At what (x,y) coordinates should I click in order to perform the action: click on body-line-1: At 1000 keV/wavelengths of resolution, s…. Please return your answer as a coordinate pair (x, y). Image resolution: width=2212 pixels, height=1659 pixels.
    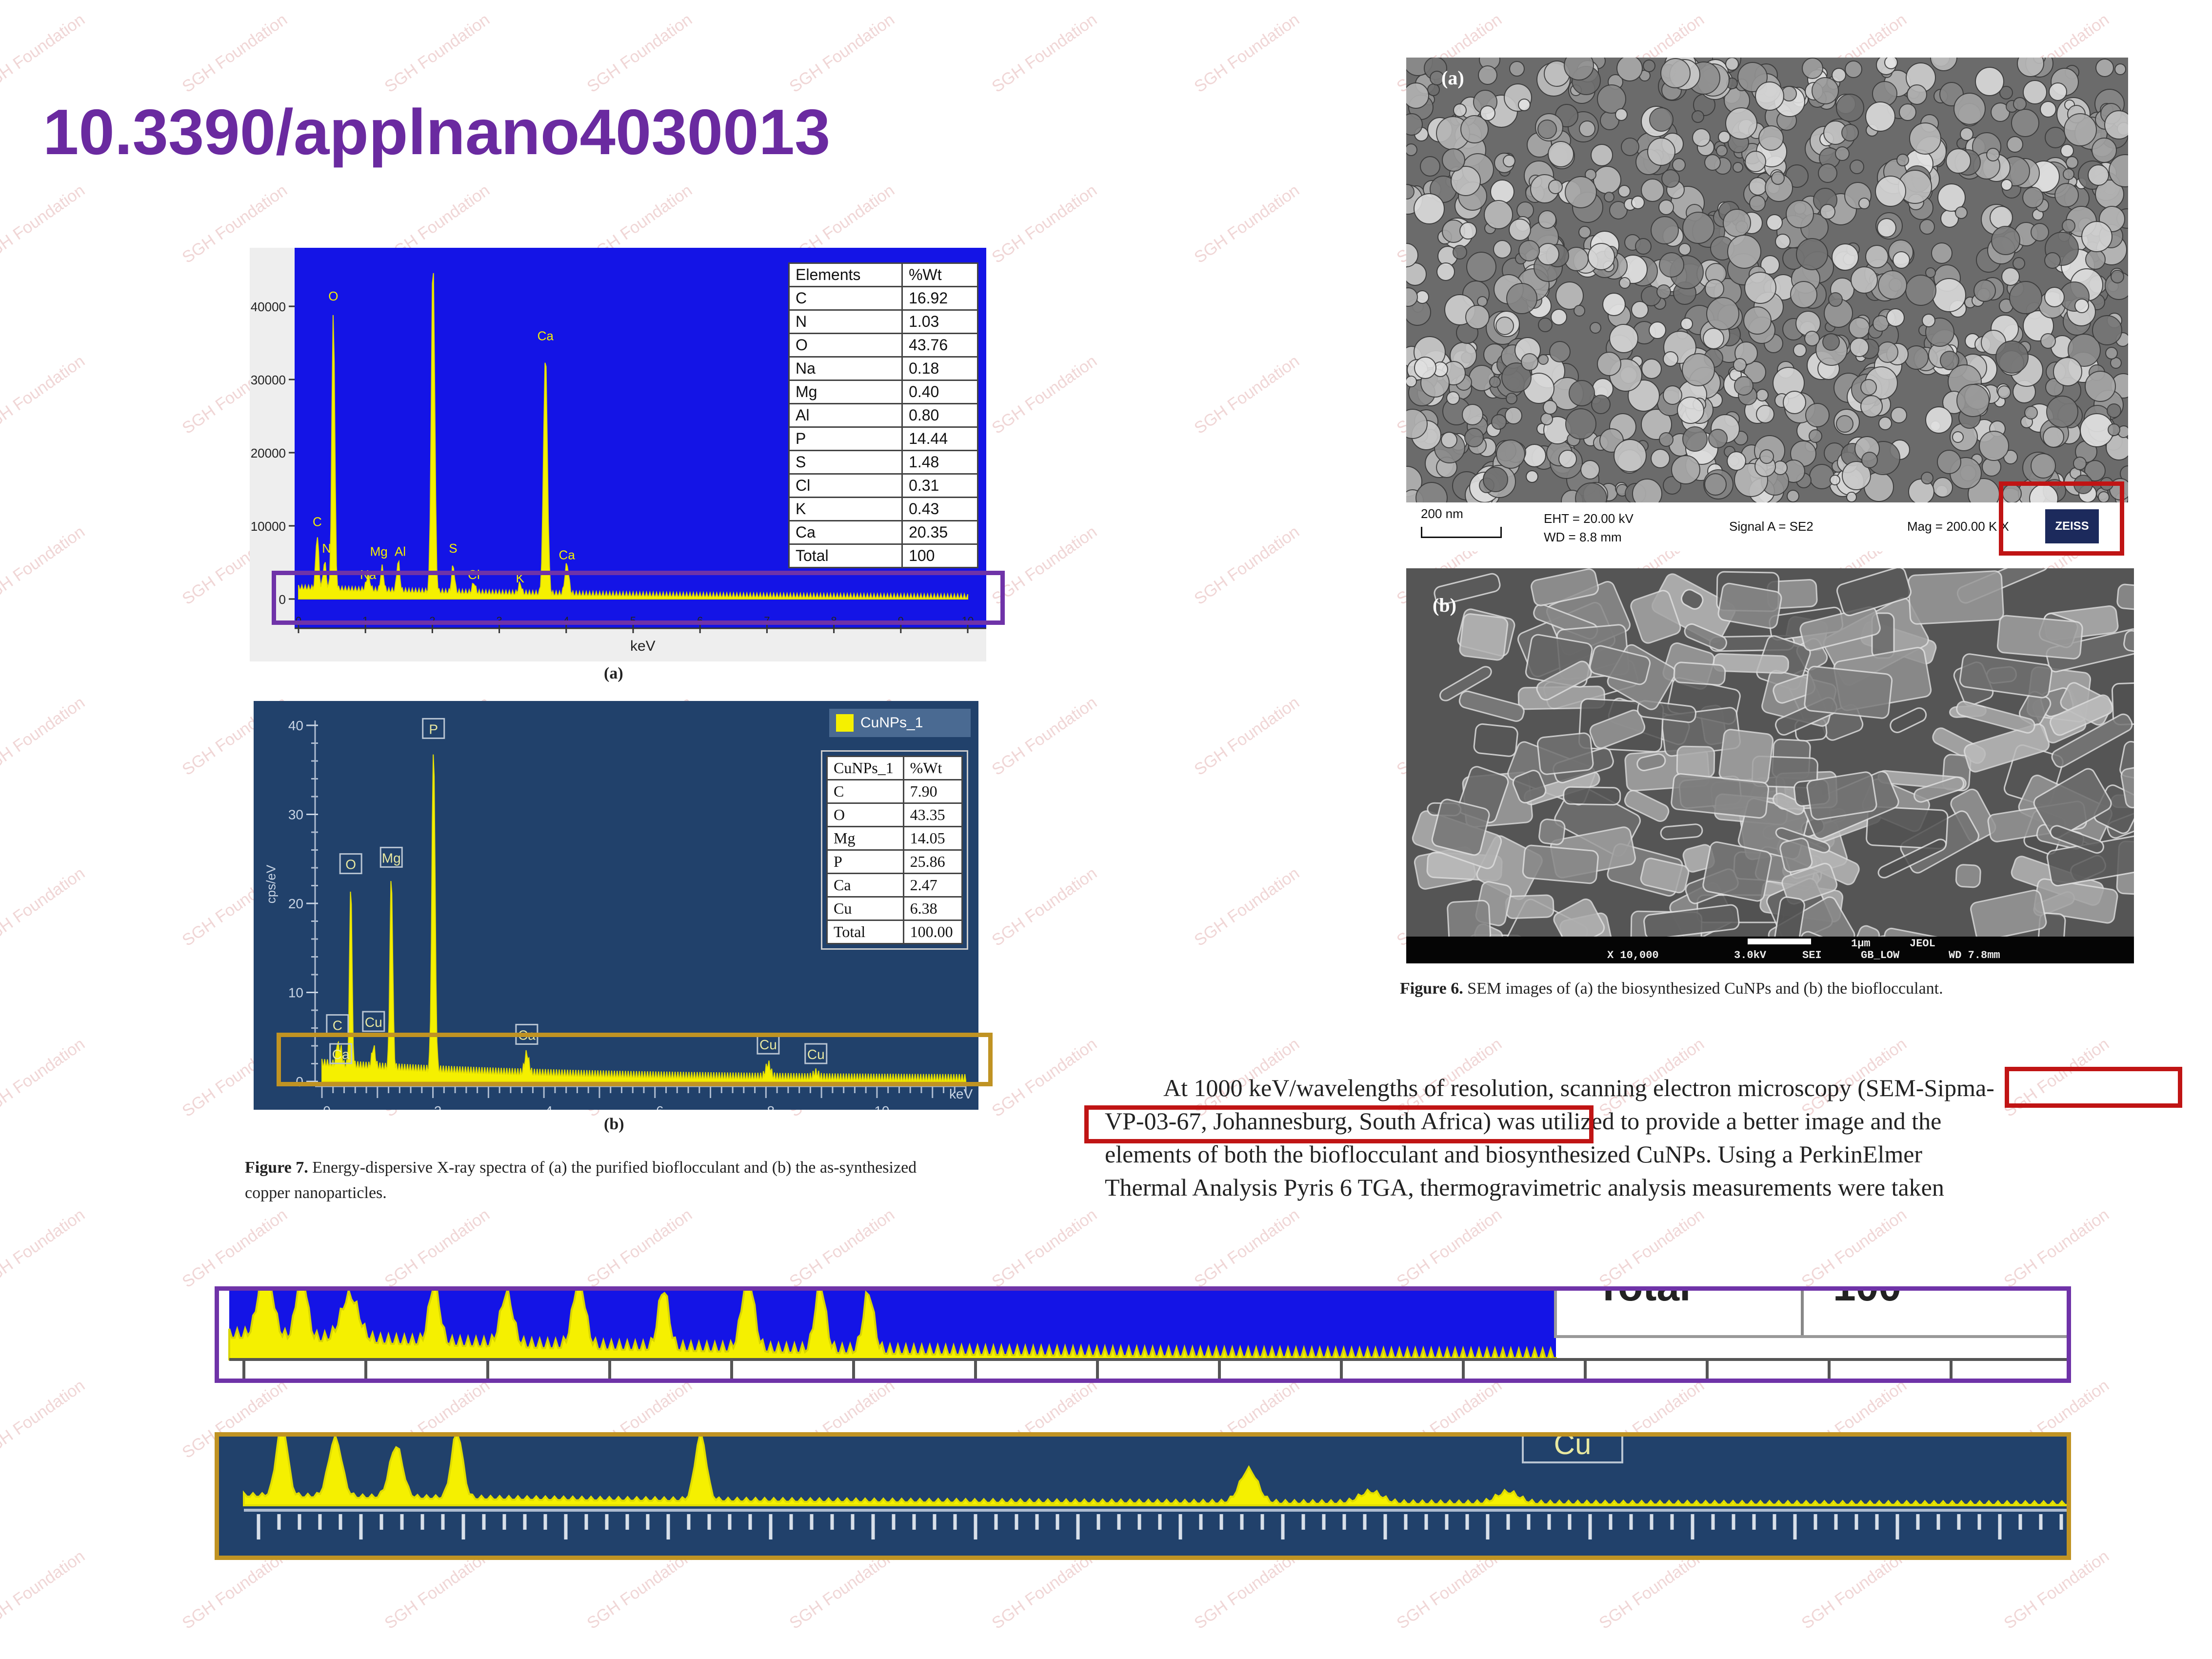
    Looking at the image, I should click on (1579, 1087).